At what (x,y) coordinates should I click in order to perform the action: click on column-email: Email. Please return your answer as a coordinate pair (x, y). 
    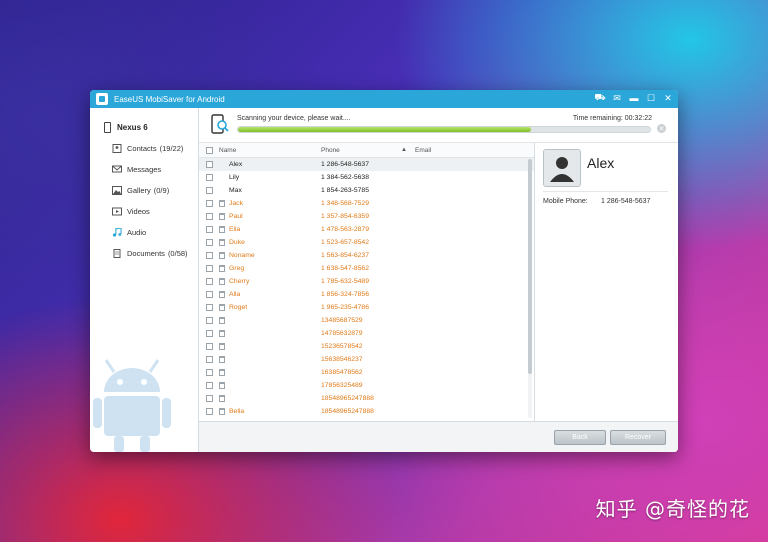
    Looking at the image, I should click on (472, 150).